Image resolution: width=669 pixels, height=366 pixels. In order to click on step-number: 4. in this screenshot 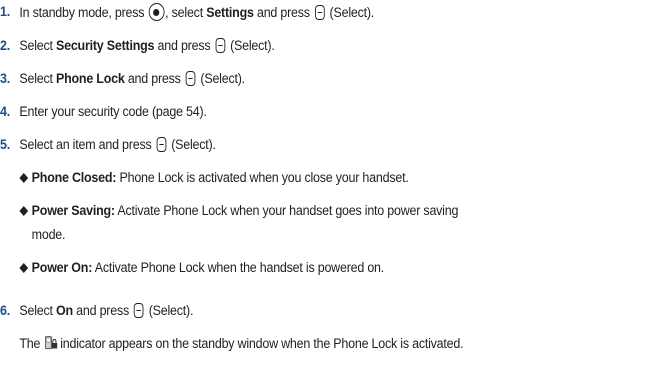, I will do `click(5, 112)`.